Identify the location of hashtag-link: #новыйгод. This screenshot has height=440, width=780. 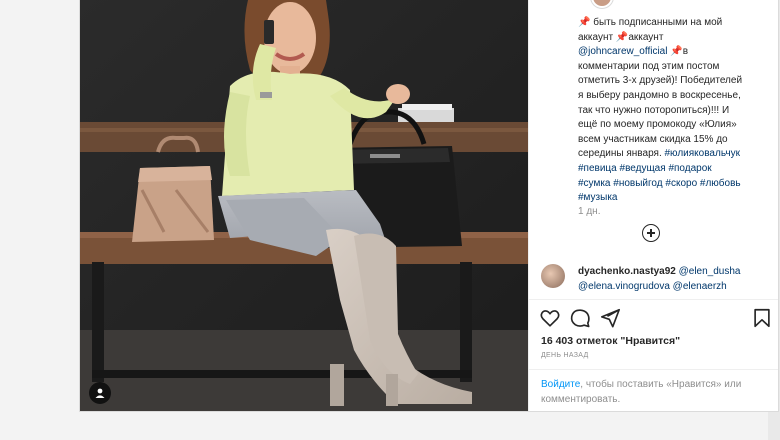
(637, 183).